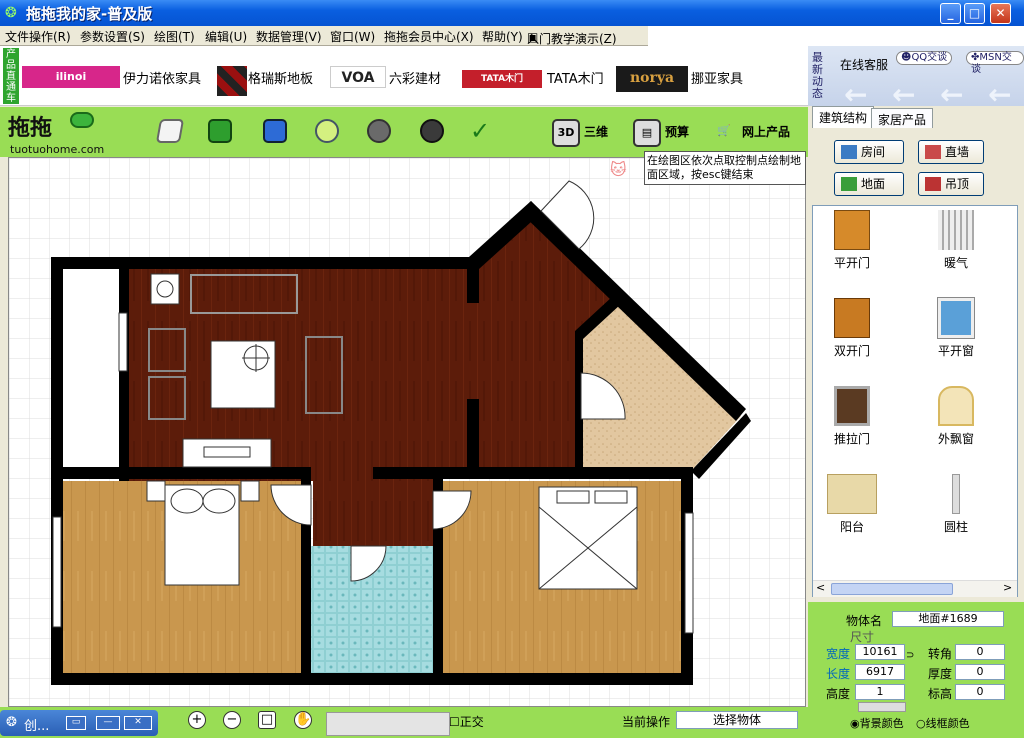 This screenshot has width=1024, height=738. What do you see at coordinates (358, 77) in the screenshot?
I see `brand-logo-liucai: VOA` at bounding box center [358, 77].